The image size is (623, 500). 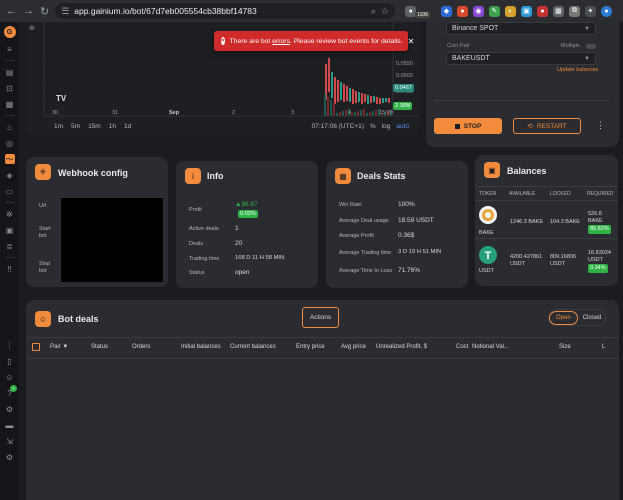 I want to click on log-scale-toggle: log, so click(x=386, y=126).